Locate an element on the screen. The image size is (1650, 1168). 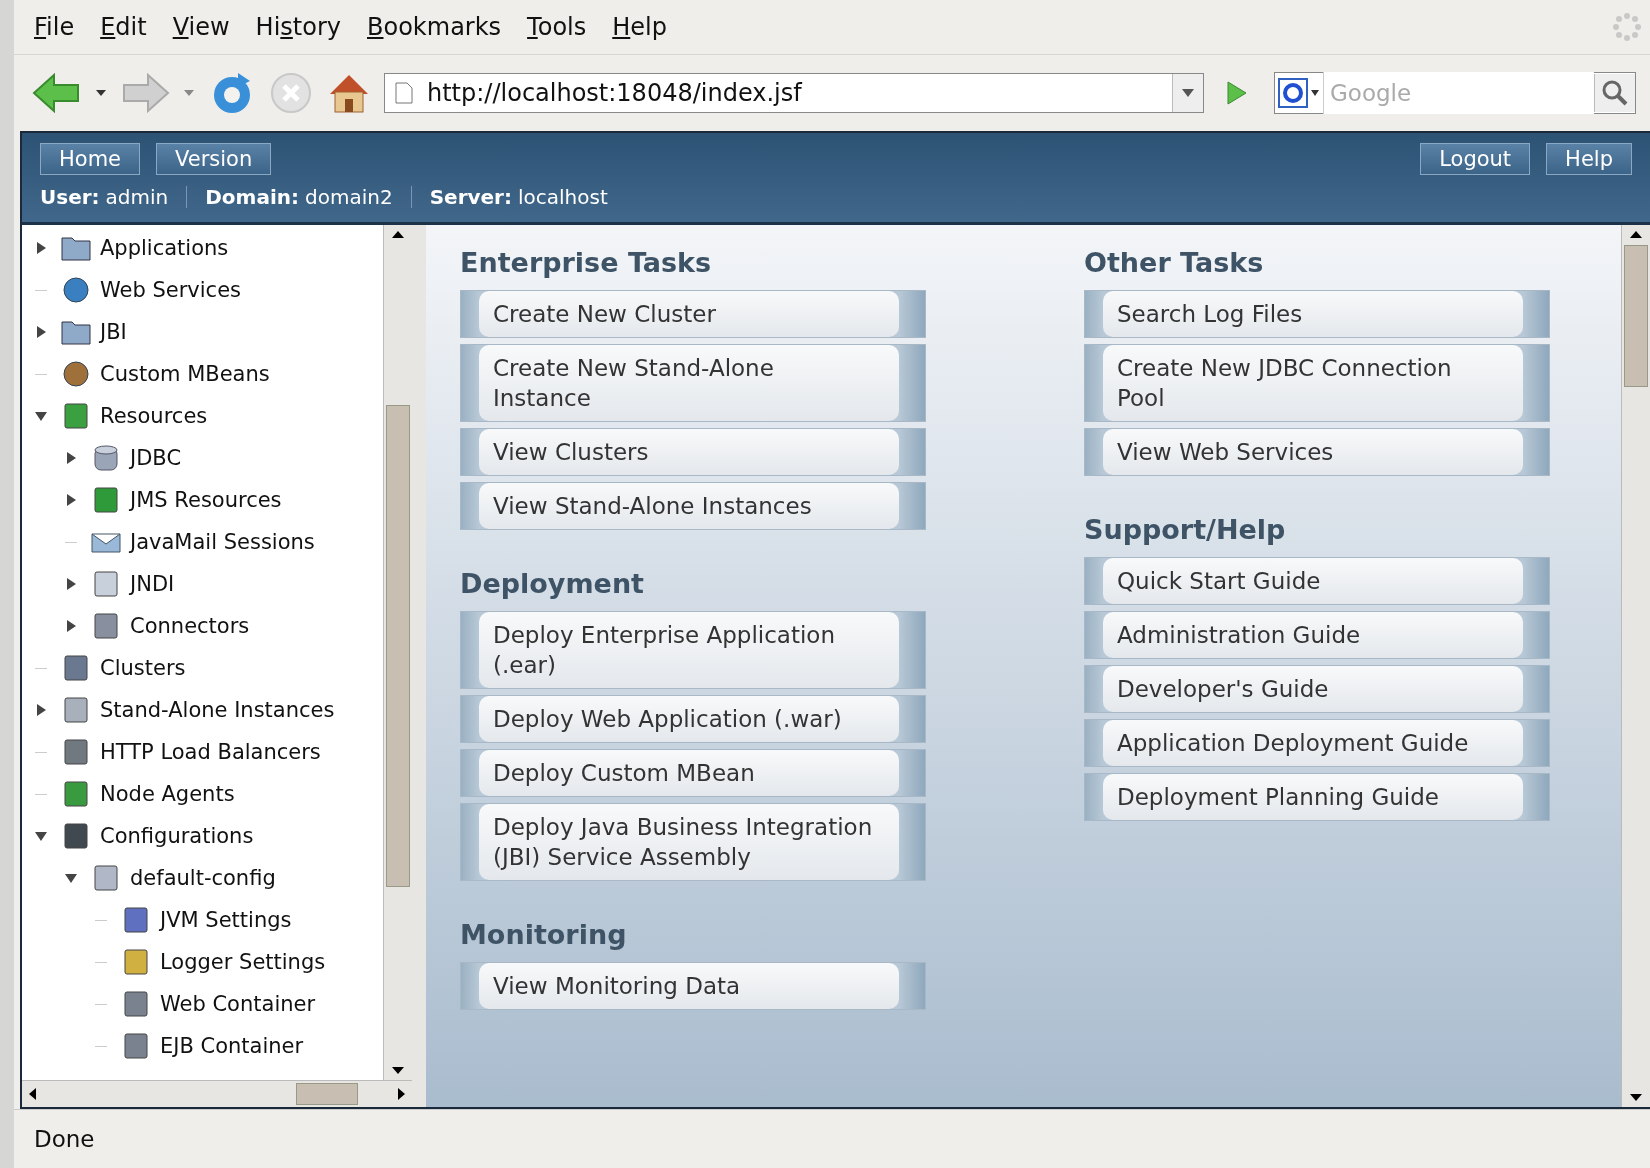
address-field: http://localhost:18048/index.jsf is located at coordinates (794, 93).